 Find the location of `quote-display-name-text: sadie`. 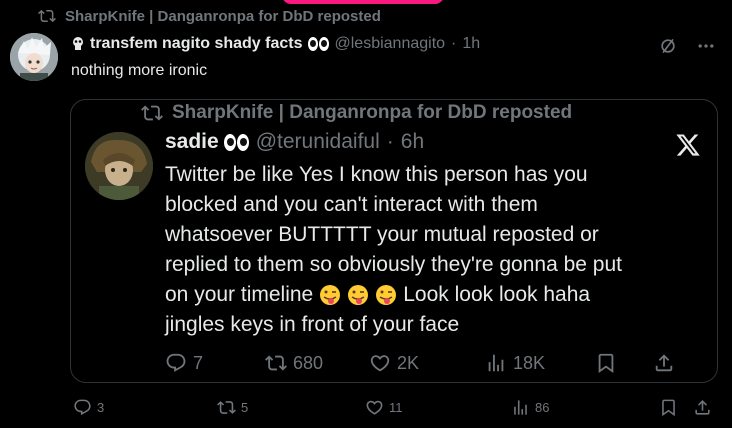

quote-display-name-text: sadie is located at coordinates (192, 141).